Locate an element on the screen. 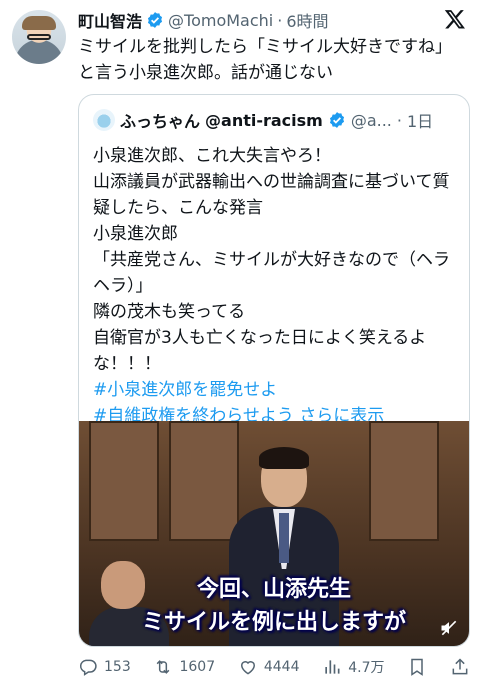  action-bar: 153 1607 4444 4.7万 is located at coordinates (274, 667).